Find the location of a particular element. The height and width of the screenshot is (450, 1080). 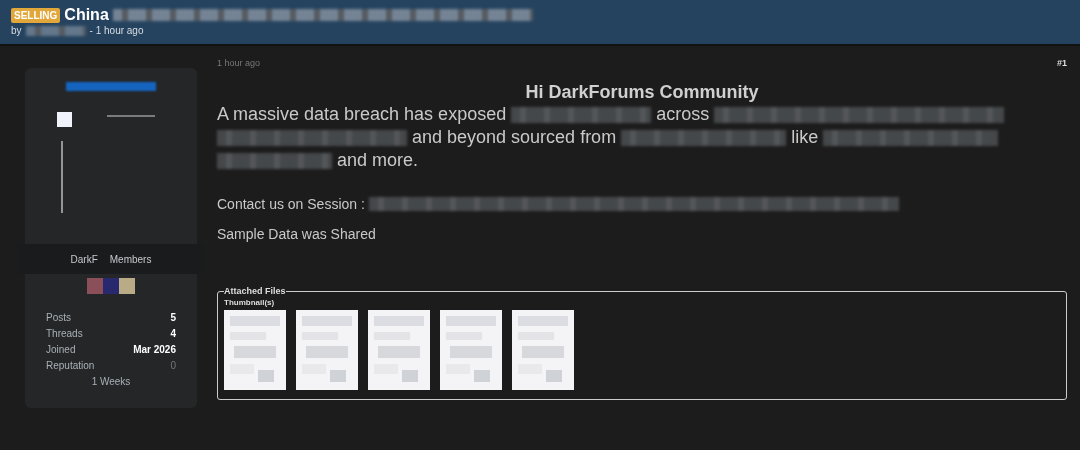

post-heading: Hi DarkForums Community is located at coordinates (642, 92).